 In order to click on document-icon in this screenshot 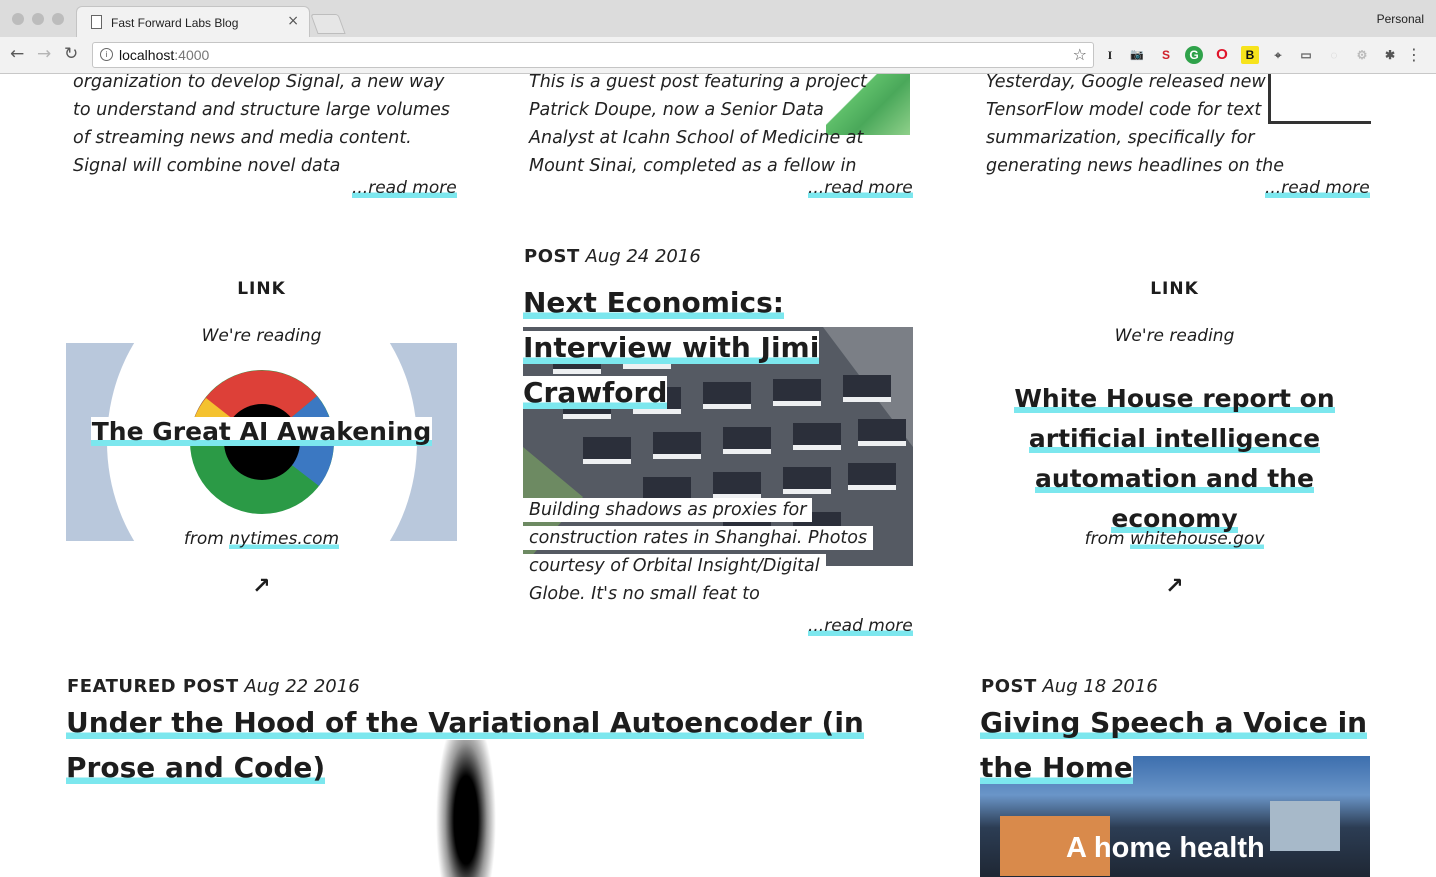, I will do `click(96, 22)`.